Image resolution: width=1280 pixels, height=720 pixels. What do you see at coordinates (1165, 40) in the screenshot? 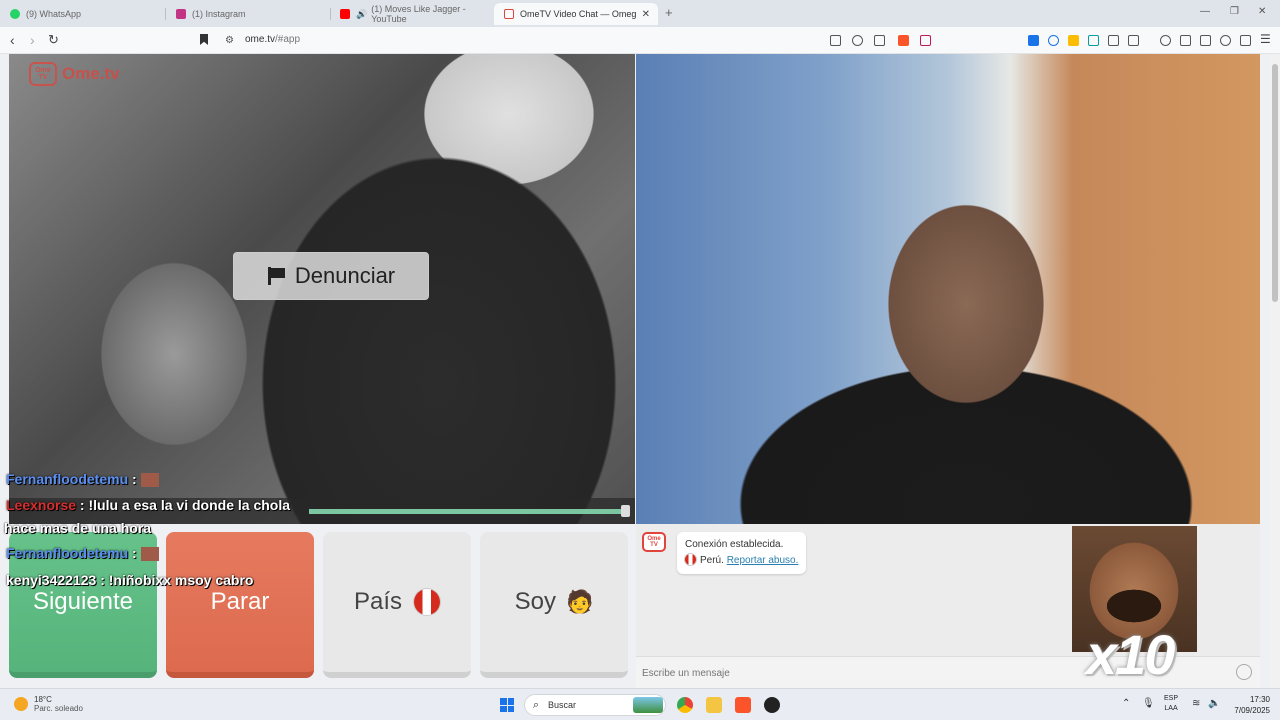
I see `music-icon` at bounding box center [1165, 40].